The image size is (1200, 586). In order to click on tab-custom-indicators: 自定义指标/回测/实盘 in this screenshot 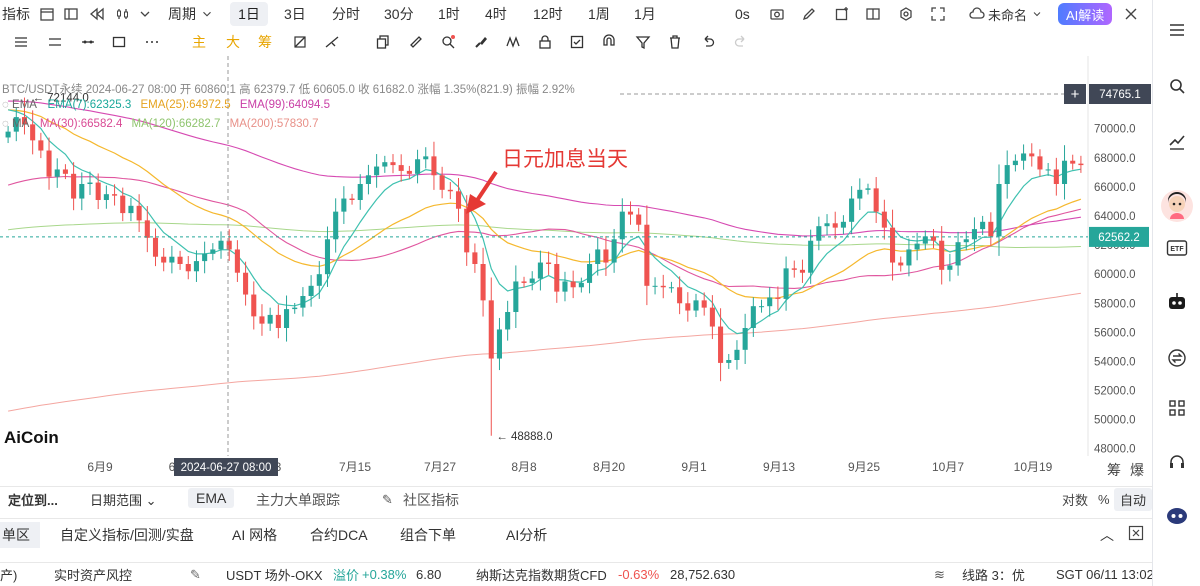, I will do `click(127, 535)`.